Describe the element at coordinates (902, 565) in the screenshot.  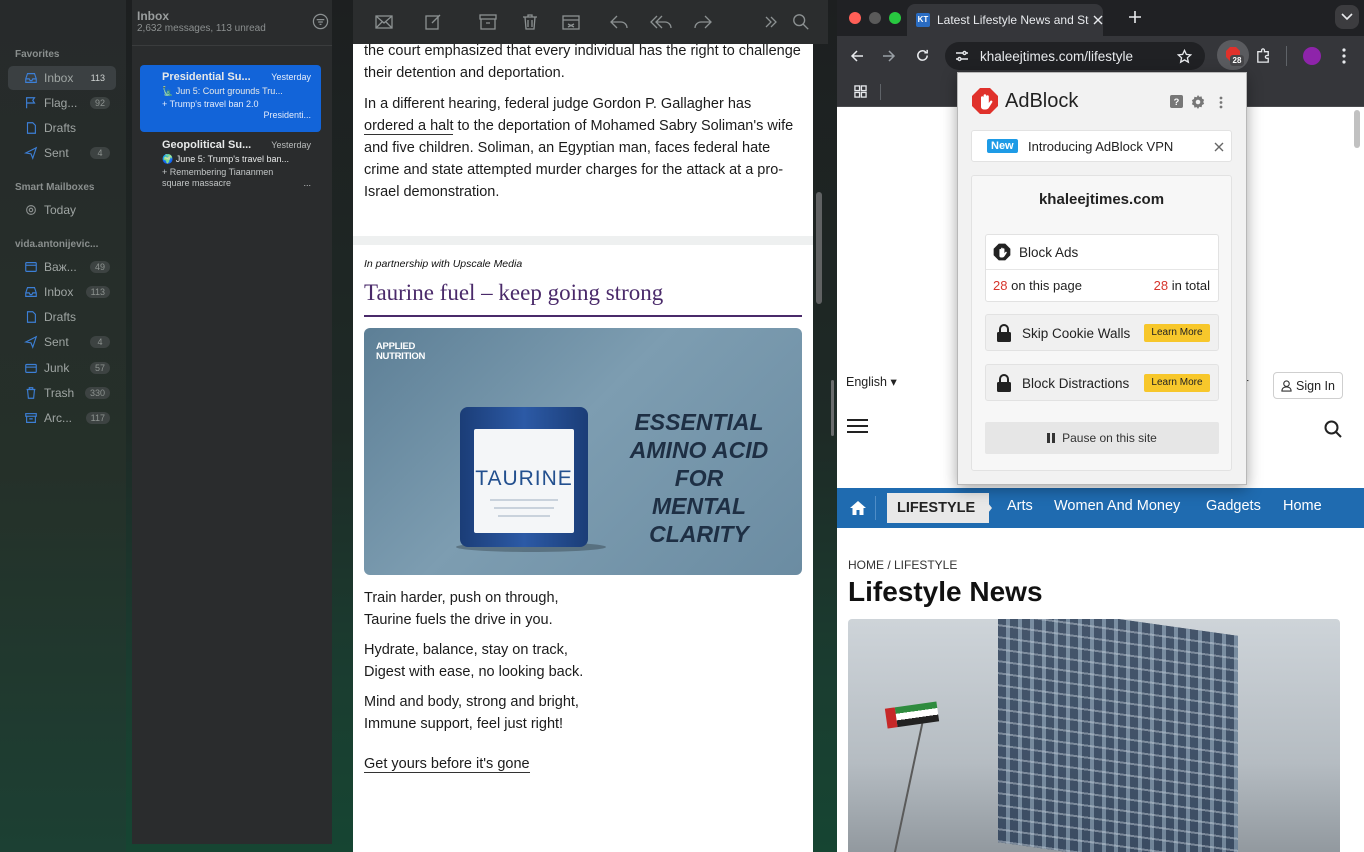
I see `breadcrumb: HOME / LIFESTYLE` at that location.